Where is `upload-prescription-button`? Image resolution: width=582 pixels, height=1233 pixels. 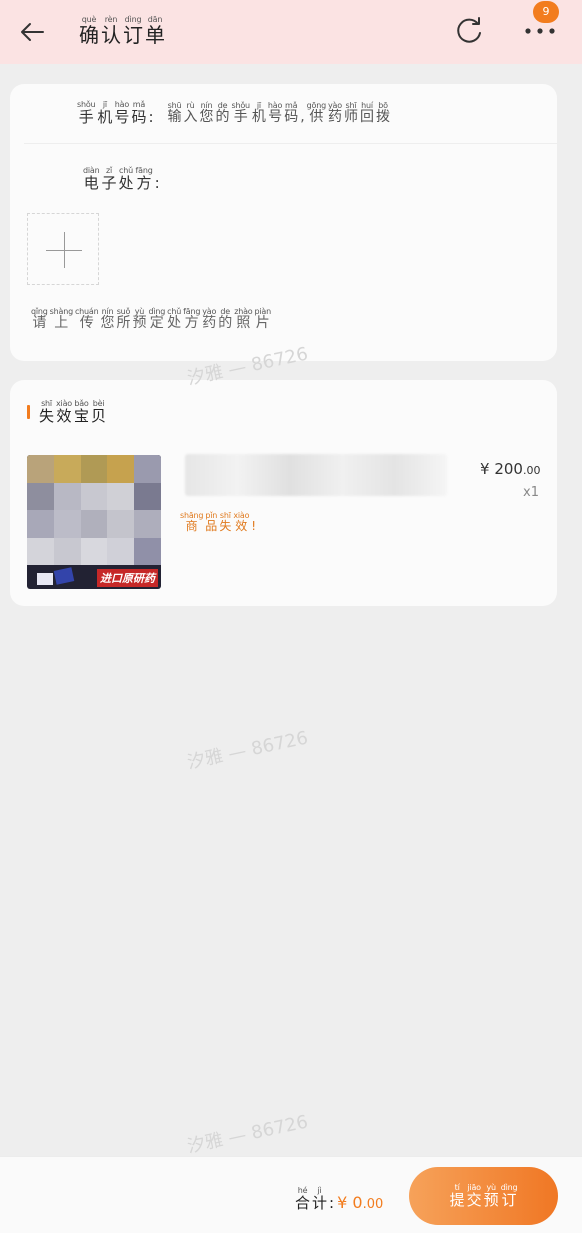 upload-prescription-button is located at coordinates (63, 249).